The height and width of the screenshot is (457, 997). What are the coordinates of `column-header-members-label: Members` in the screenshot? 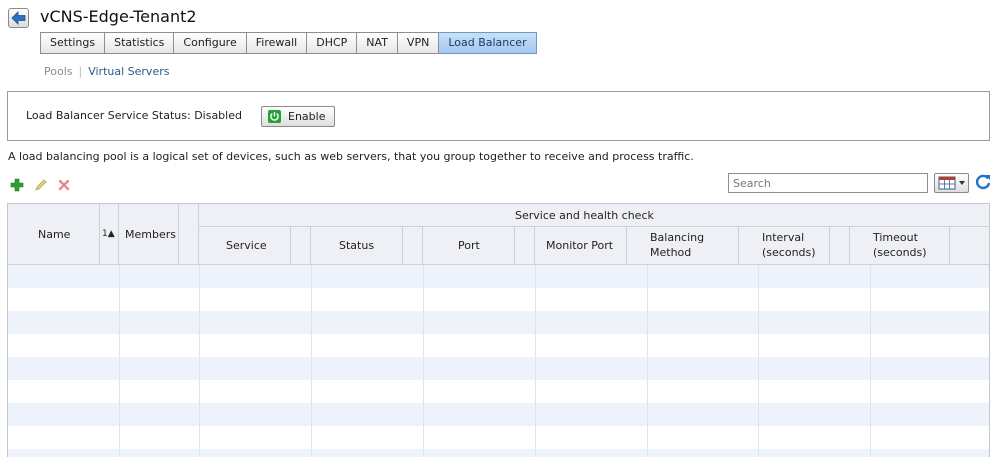 It's located at (150, 234).